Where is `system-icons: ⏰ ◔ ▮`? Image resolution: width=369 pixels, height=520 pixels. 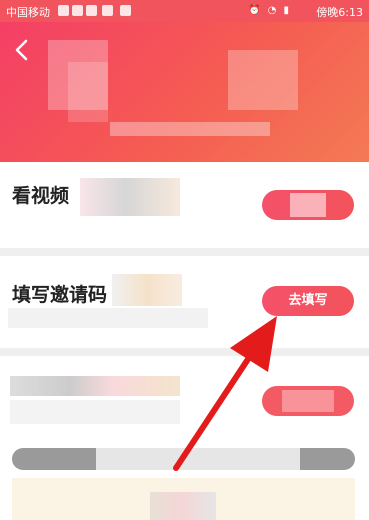
system-icons: ⏰ ◔ ▮ is located at coordinates (269, 10).